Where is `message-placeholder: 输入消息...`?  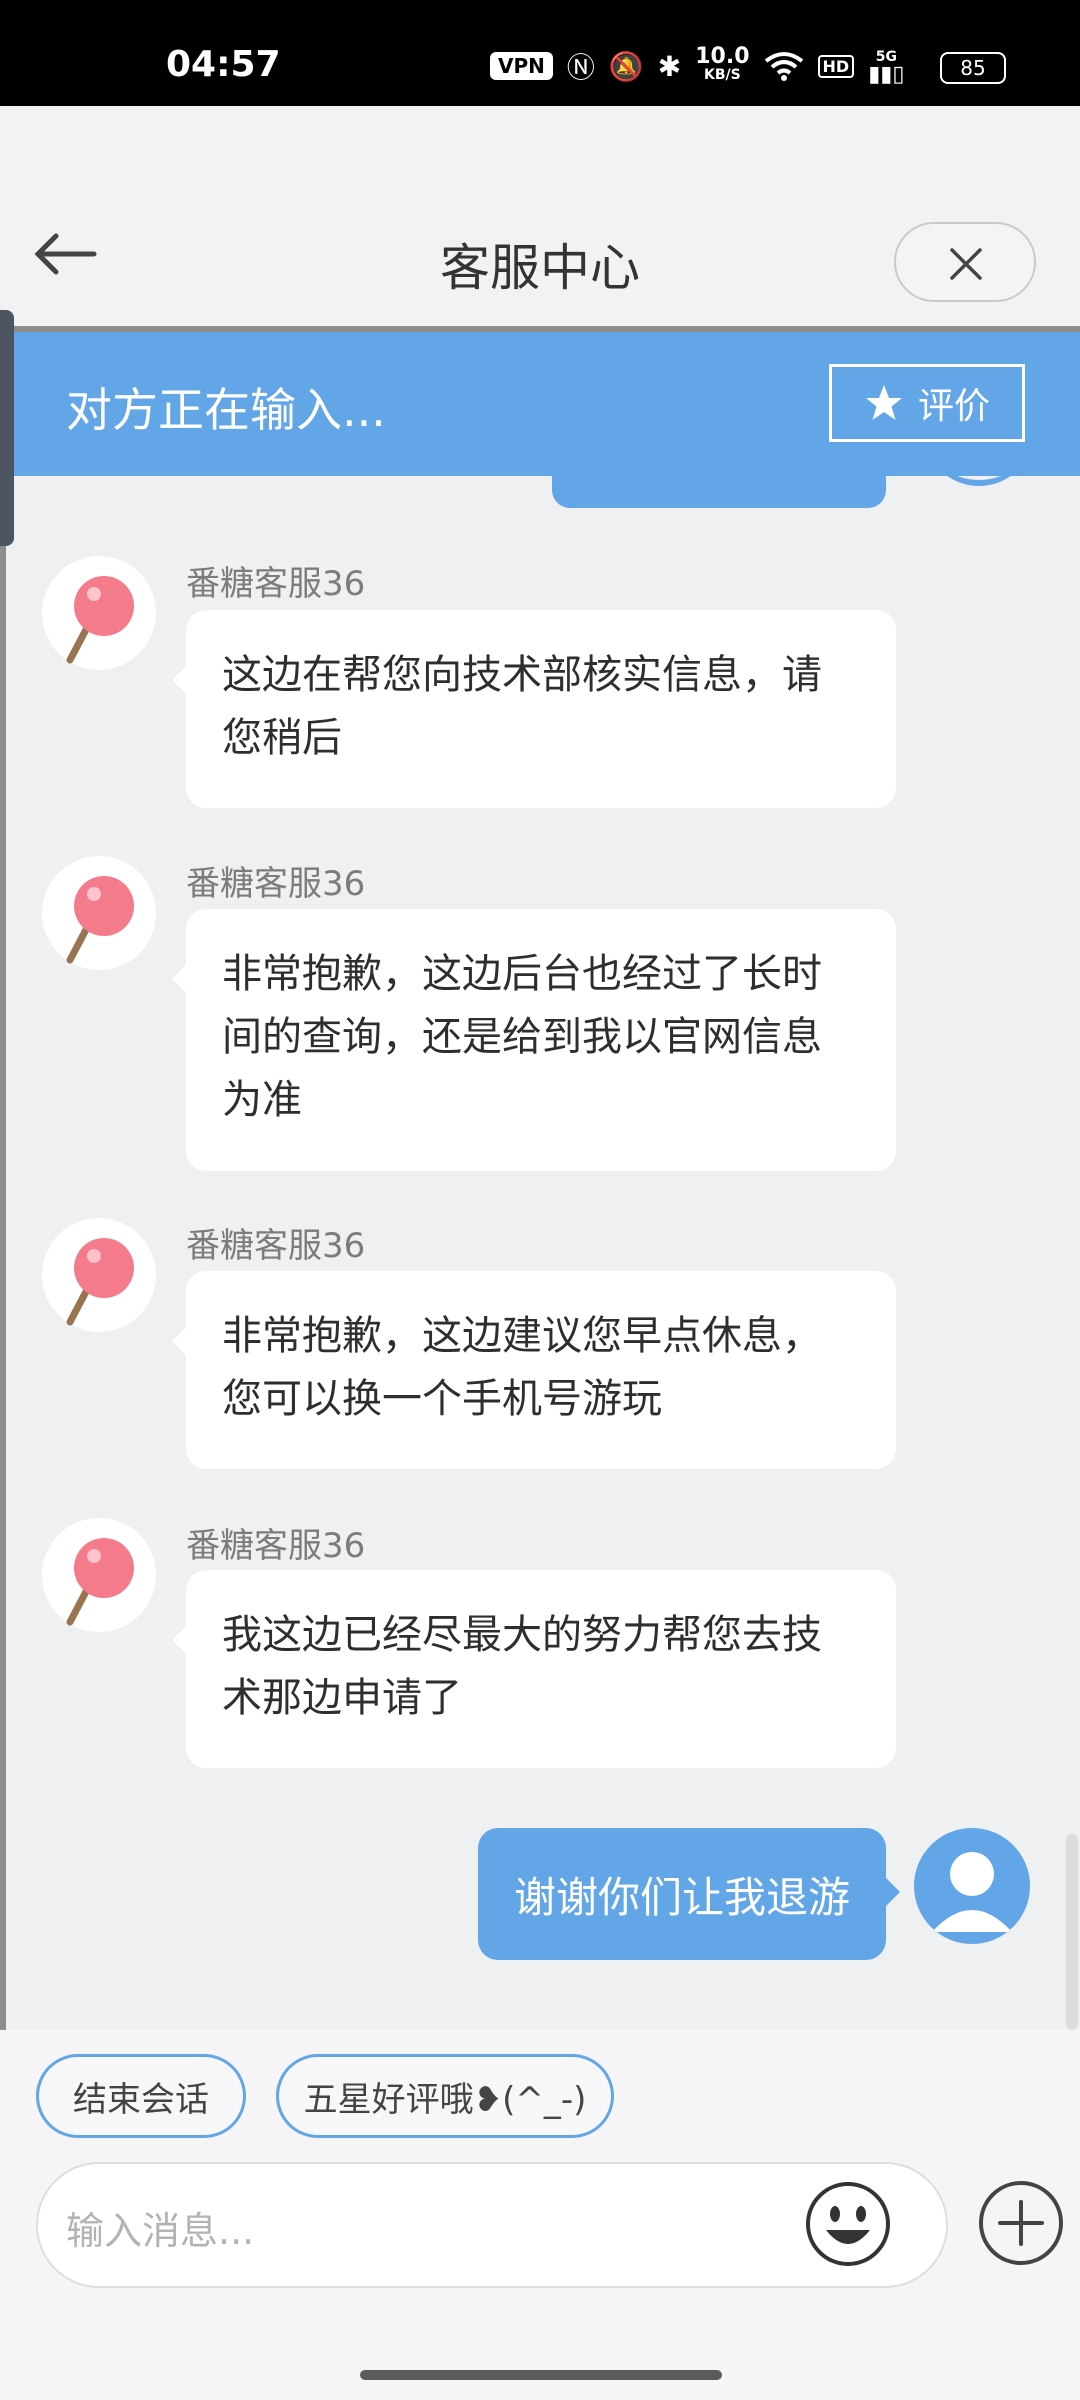 message-placeholder: 输入消息... is located at coordinates (160, 2231).